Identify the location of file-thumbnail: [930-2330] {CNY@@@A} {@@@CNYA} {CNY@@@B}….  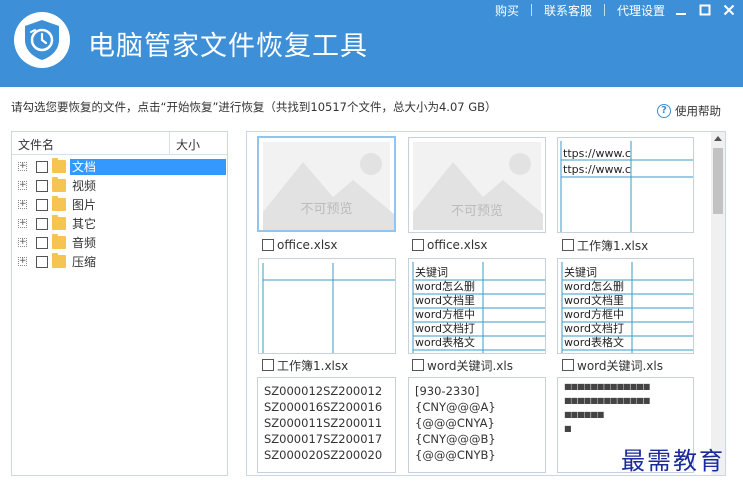
(477, 425).